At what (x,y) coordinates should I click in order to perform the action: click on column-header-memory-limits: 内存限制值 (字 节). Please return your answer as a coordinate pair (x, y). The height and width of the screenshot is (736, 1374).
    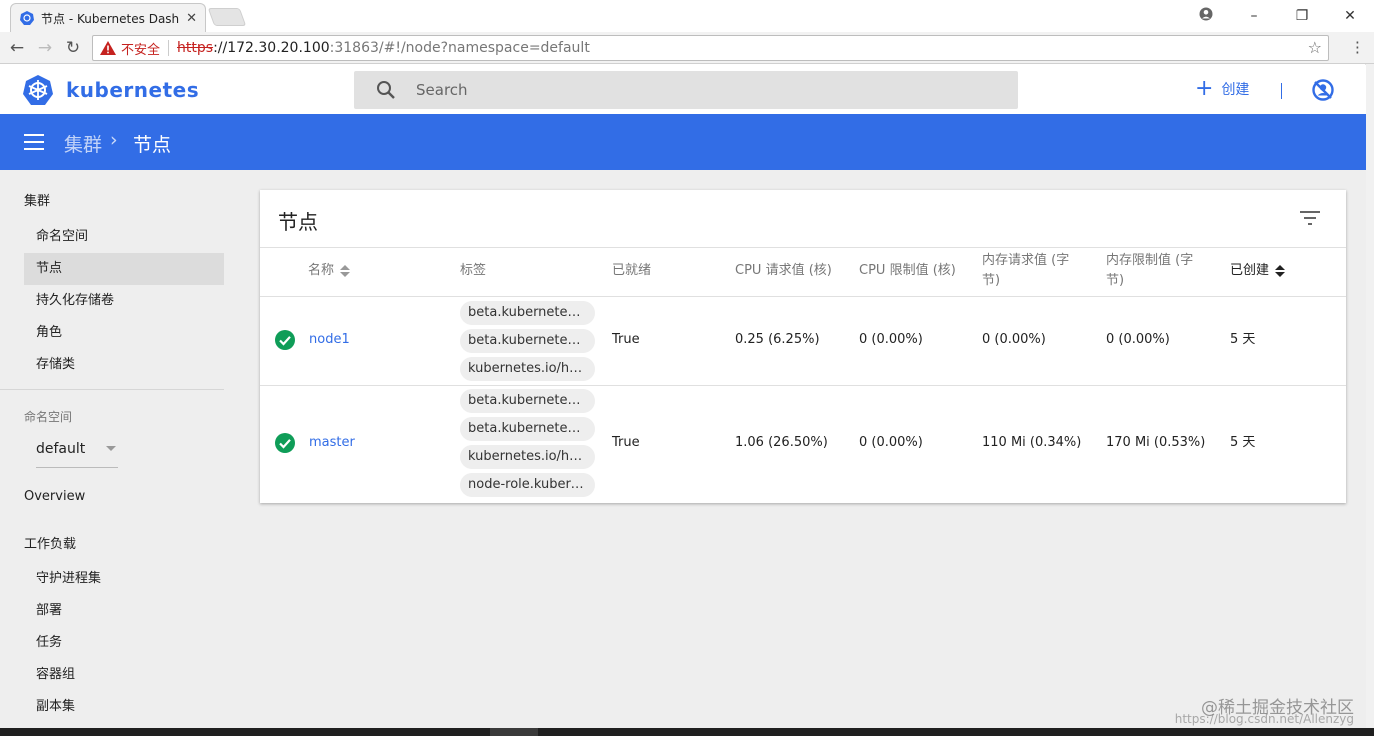
    Looking at the image, I should click on (1149, 271).